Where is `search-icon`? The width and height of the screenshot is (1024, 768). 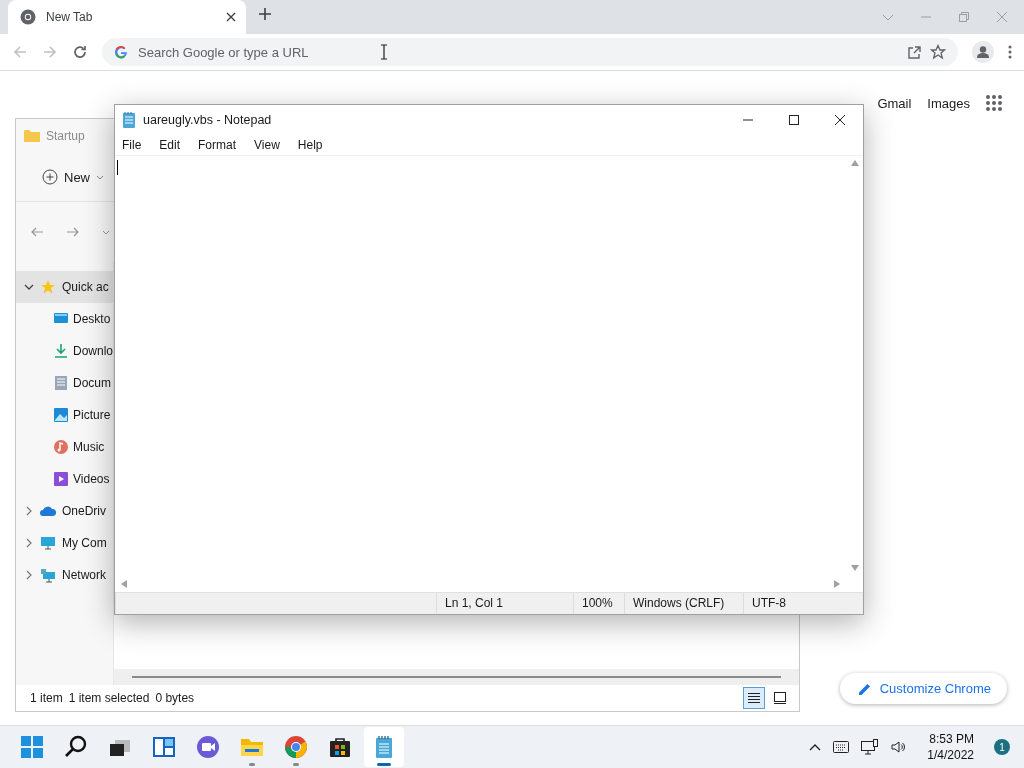 search-icon is located at coordinates (76, 747).